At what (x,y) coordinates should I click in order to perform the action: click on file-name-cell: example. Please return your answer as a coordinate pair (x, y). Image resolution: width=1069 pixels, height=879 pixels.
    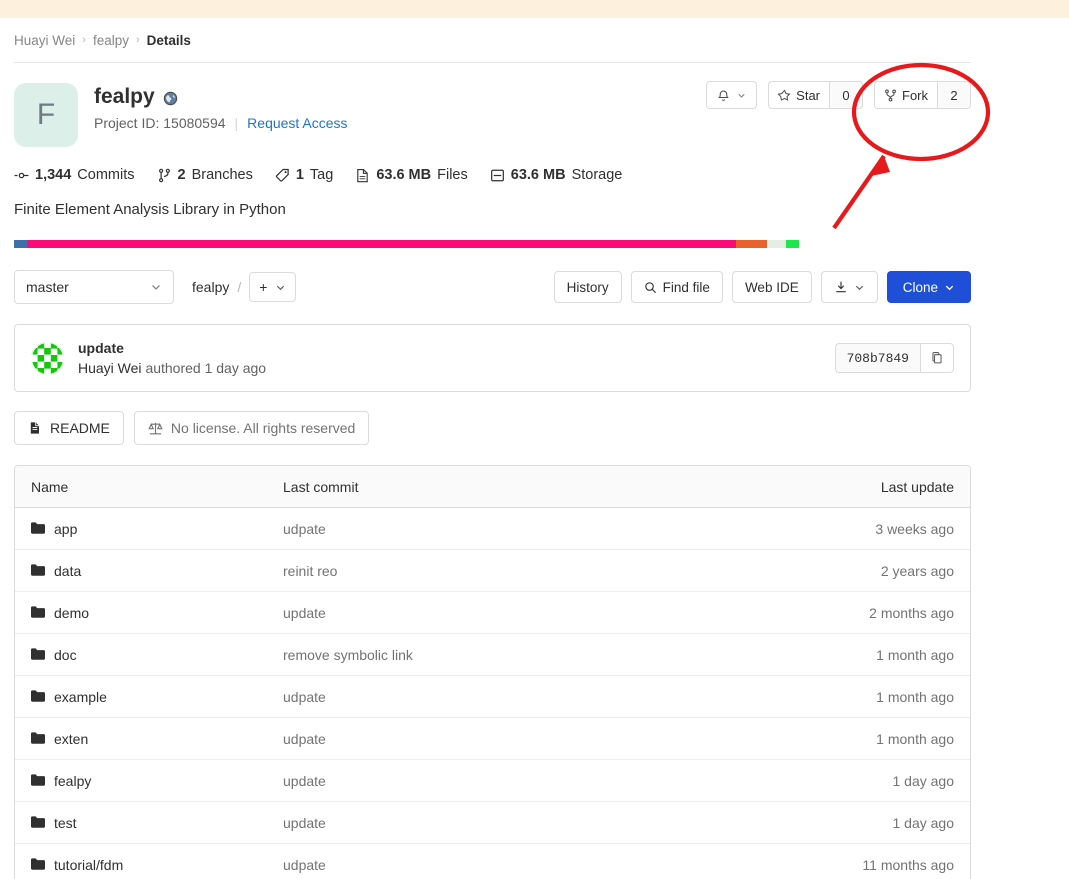
    Looking at the image, I should click on (149, 697).